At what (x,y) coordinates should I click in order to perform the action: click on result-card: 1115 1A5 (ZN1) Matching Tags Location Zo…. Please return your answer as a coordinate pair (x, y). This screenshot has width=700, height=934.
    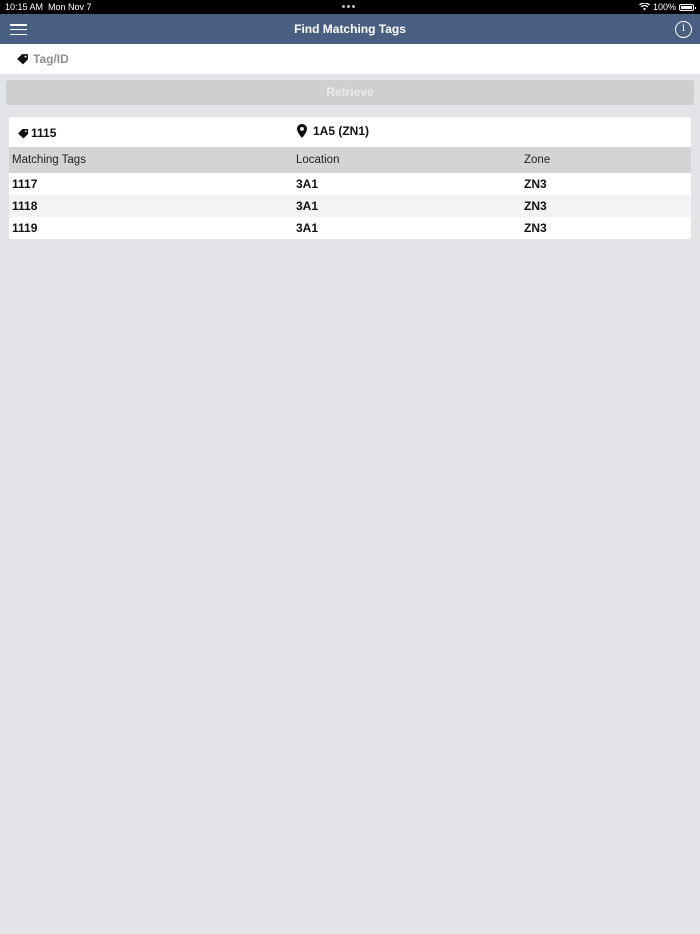
    Looking at the image, I should click on (350, 178).